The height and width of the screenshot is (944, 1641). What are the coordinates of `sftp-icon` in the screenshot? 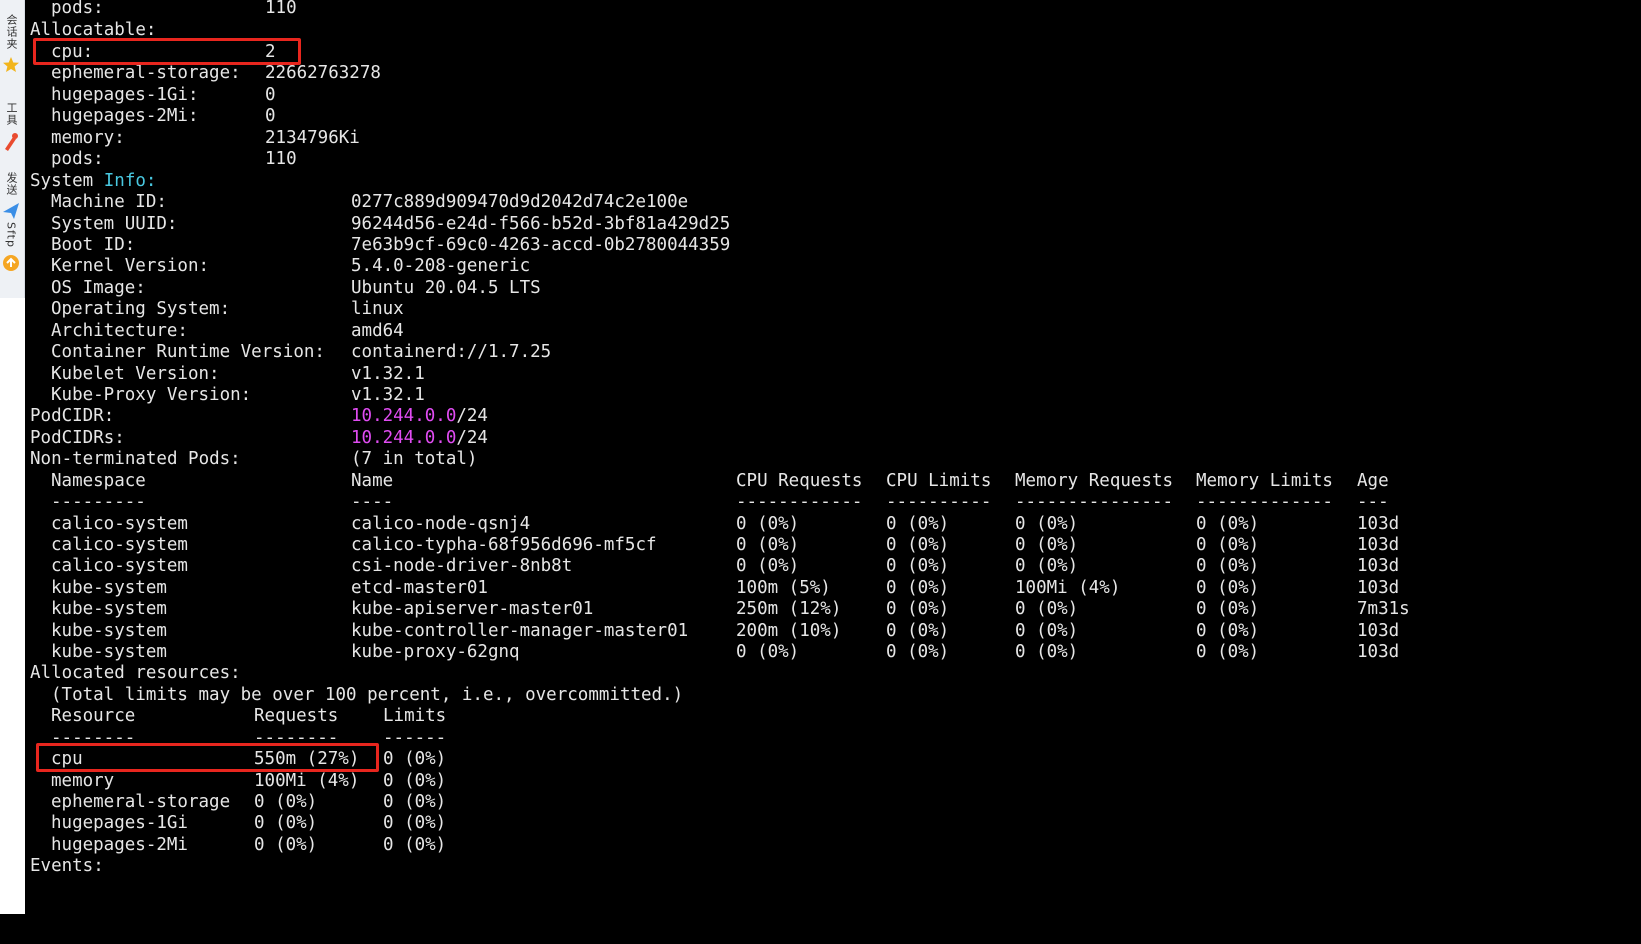 It's located at (11, 262).